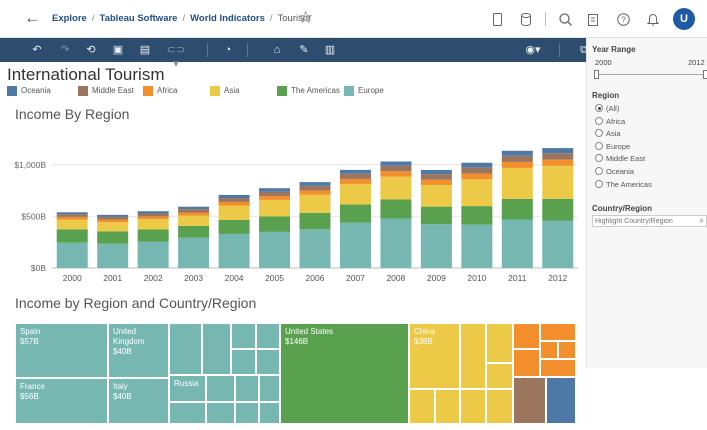 Image resolution: width=707 pixels, height=430 pixels. What do you see at coordinates (608, 133) in the screenshot?
I see `region-option: Asia` at bounding box center [608, 133].